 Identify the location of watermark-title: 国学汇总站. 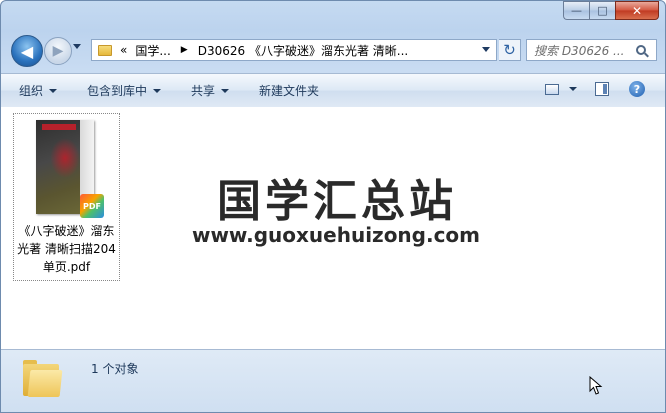
(337, 201).